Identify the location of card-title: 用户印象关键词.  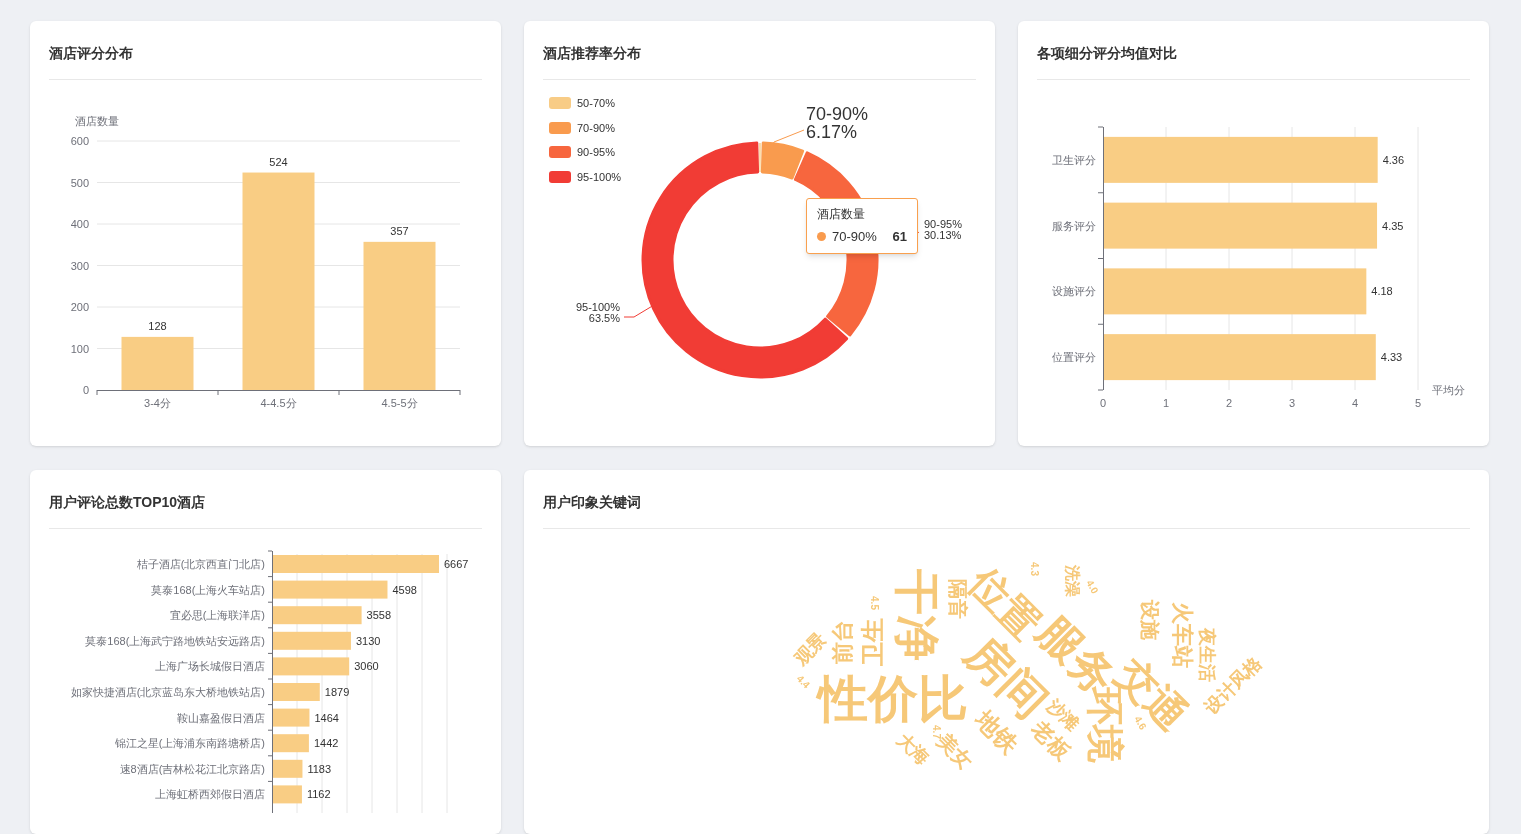
(1006, 510).